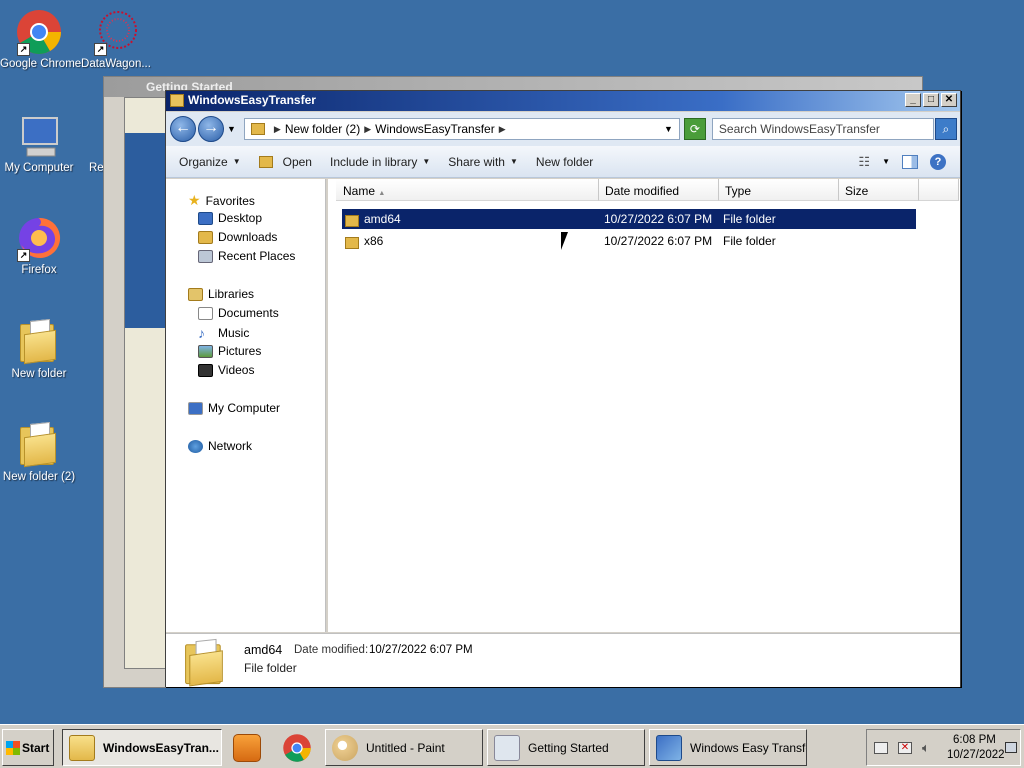 The image size is (1024, 768). I want to click on nav-label: Pictures, so click(240, 351).